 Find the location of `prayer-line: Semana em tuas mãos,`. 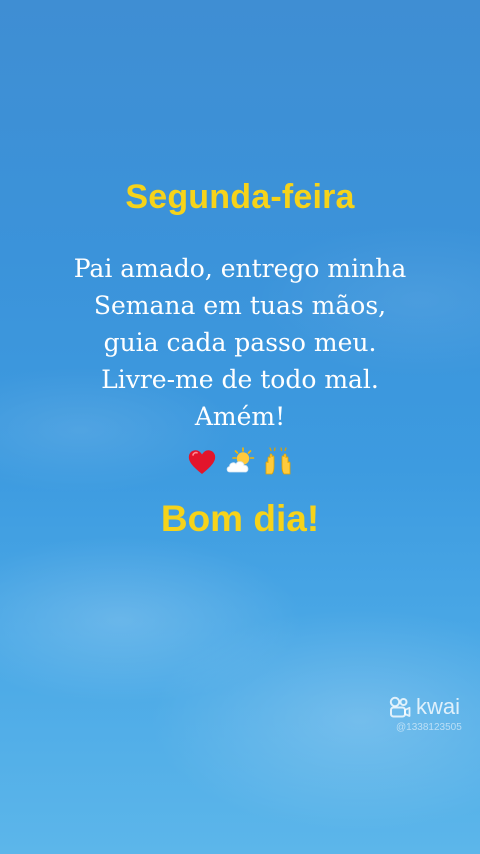

prayer-line: Semana em tuas mãos, is located at coordinates (240, 305).